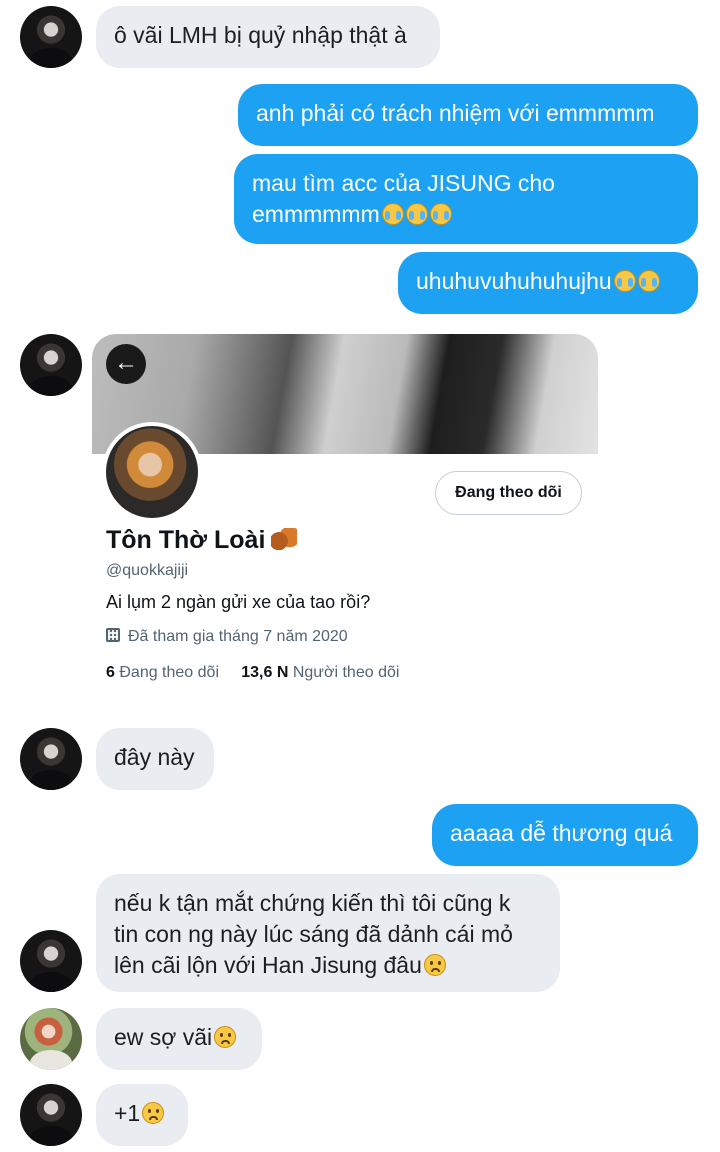 This screenshot has width=720, height=1152. What do you see at coordinates (169, 672) in the screenshot?
I see `following-label: Đang theo dõi` at bounding box center [169, 672].